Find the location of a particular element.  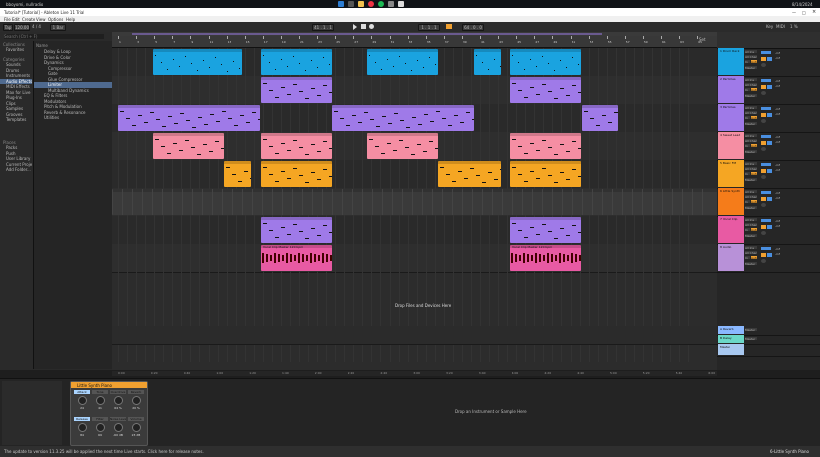

song-position: 41 . 1 . 1 is located at coordinates (323, 27).